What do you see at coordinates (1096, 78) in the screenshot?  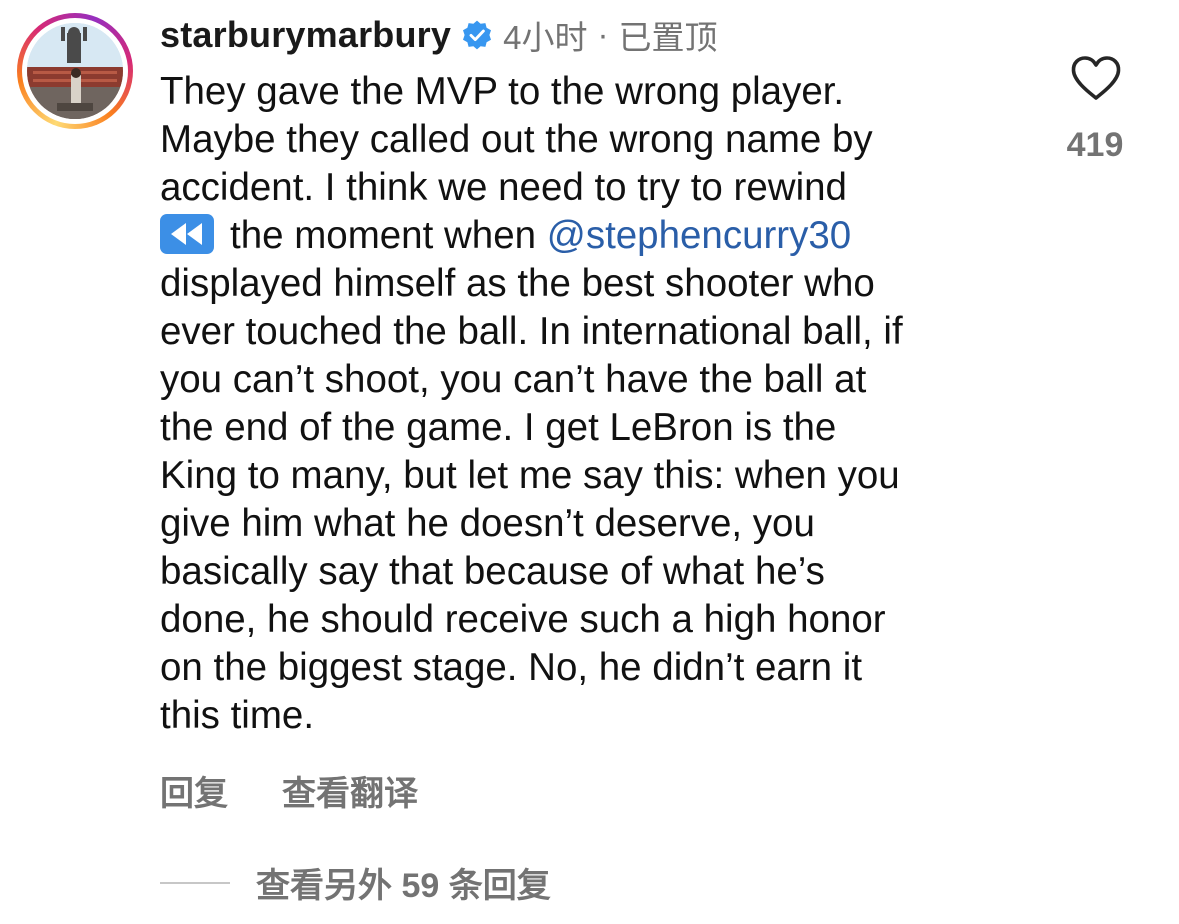 I see `heart-icon` at bounding box center [1096, 78].